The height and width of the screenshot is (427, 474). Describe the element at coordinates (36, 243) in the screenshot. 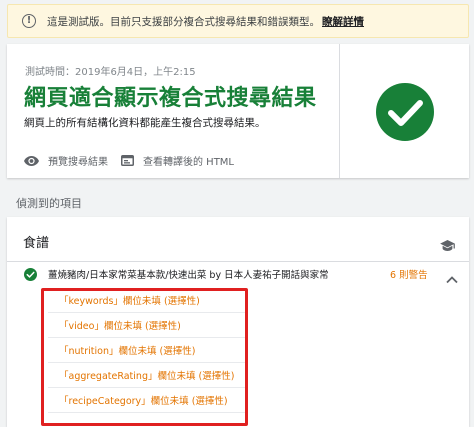

I see `panel-title: 食譜` at that location.